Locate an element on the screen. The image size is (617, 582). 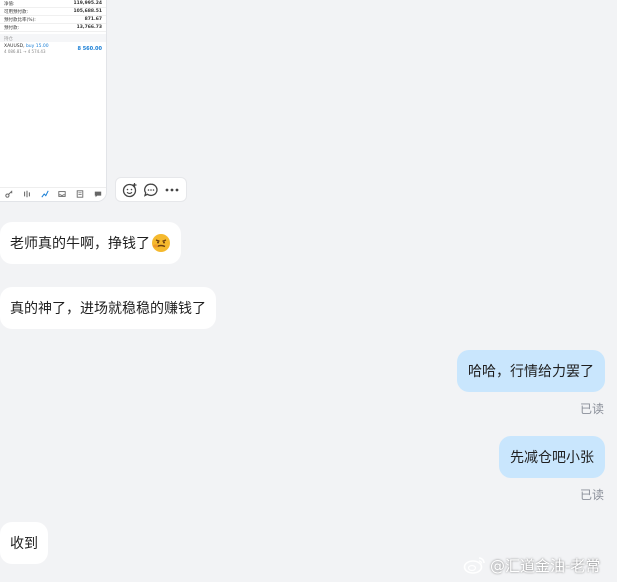
incoming-message: 真的神了，进场就稳稳的赚钱了 is located at coordinates (108, 308).